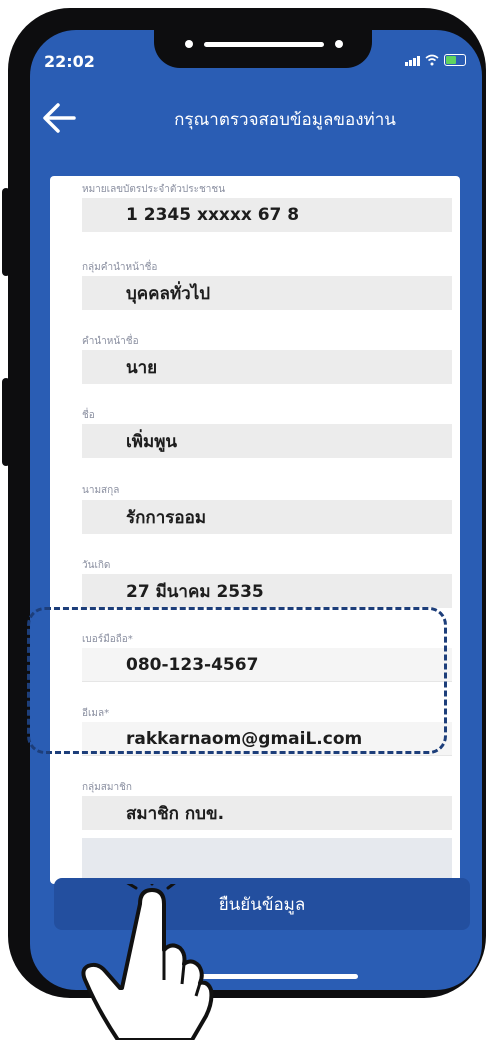  I want to click on last-name-label: นามสกุล, so click(101, 490).